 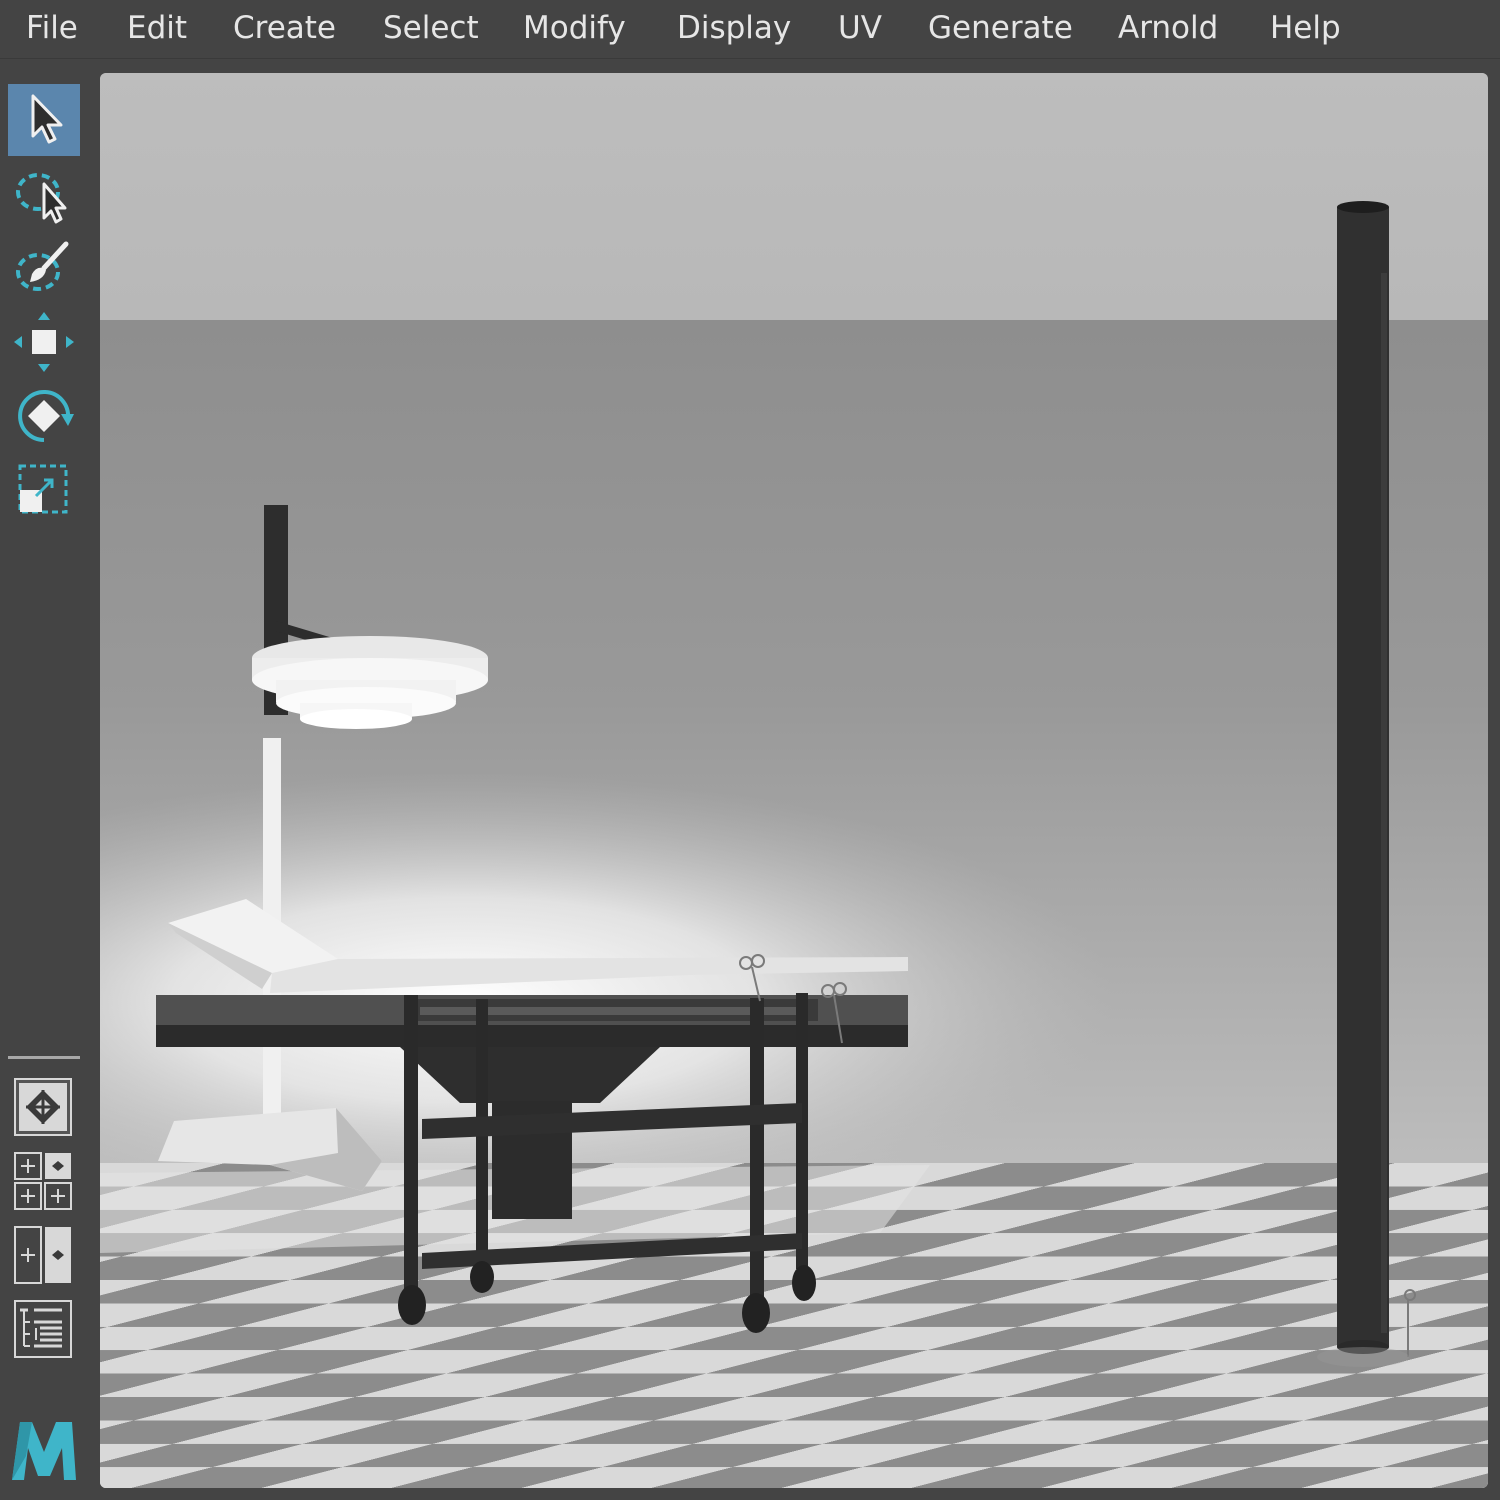 I want to click on lasso-select-icon, so click(x=41, y=198).